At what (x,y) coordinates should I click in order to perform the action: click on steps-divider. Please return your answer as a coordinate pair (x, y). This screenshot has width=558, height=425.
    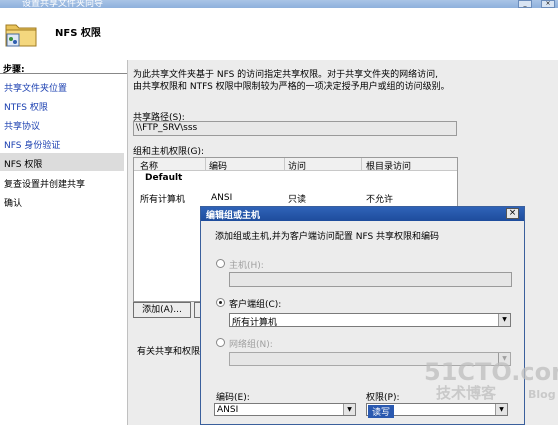
    Looking at the image, I should click on (63, 73).